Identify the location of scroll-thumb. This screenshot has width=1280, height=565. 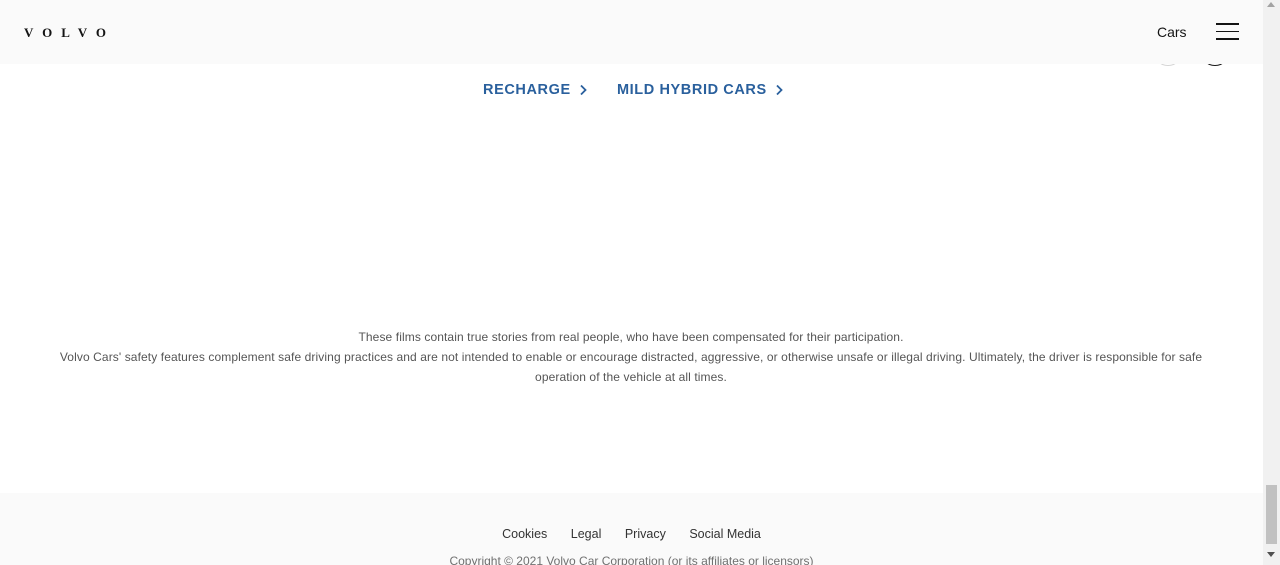
(1271, 514).